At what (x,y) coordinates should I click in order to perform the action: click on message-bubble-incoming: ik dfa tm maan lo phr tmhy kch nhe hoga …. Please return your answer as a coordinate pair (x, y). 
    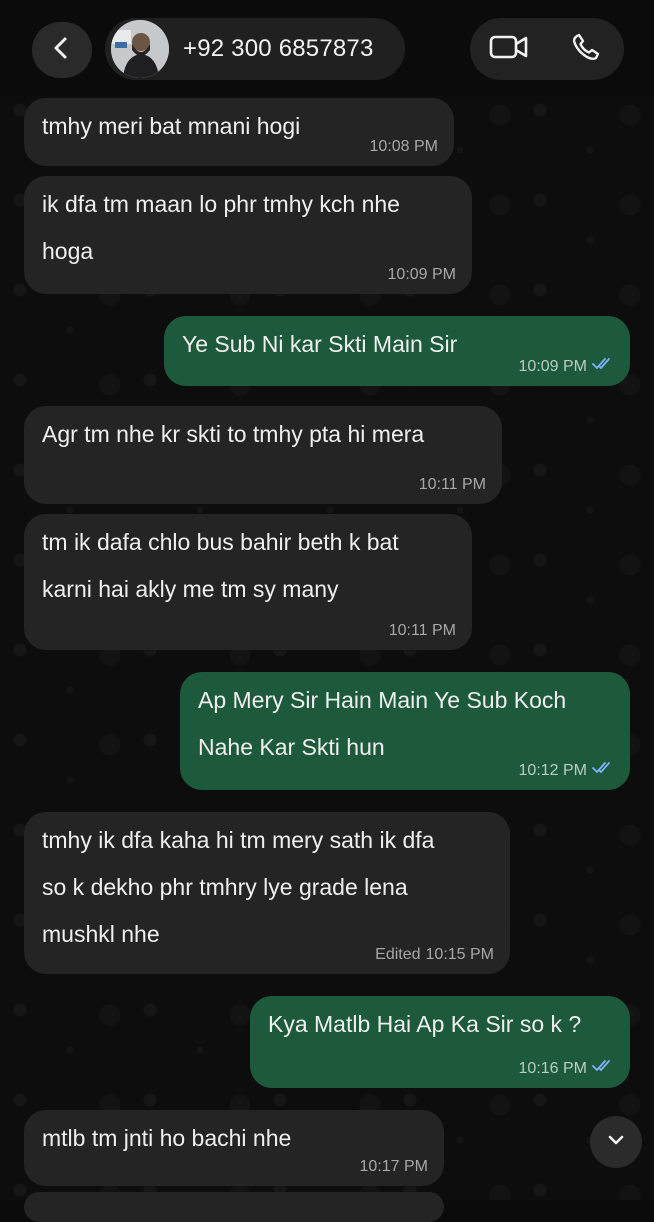
    Looking at the image, I should click on (248, 235).